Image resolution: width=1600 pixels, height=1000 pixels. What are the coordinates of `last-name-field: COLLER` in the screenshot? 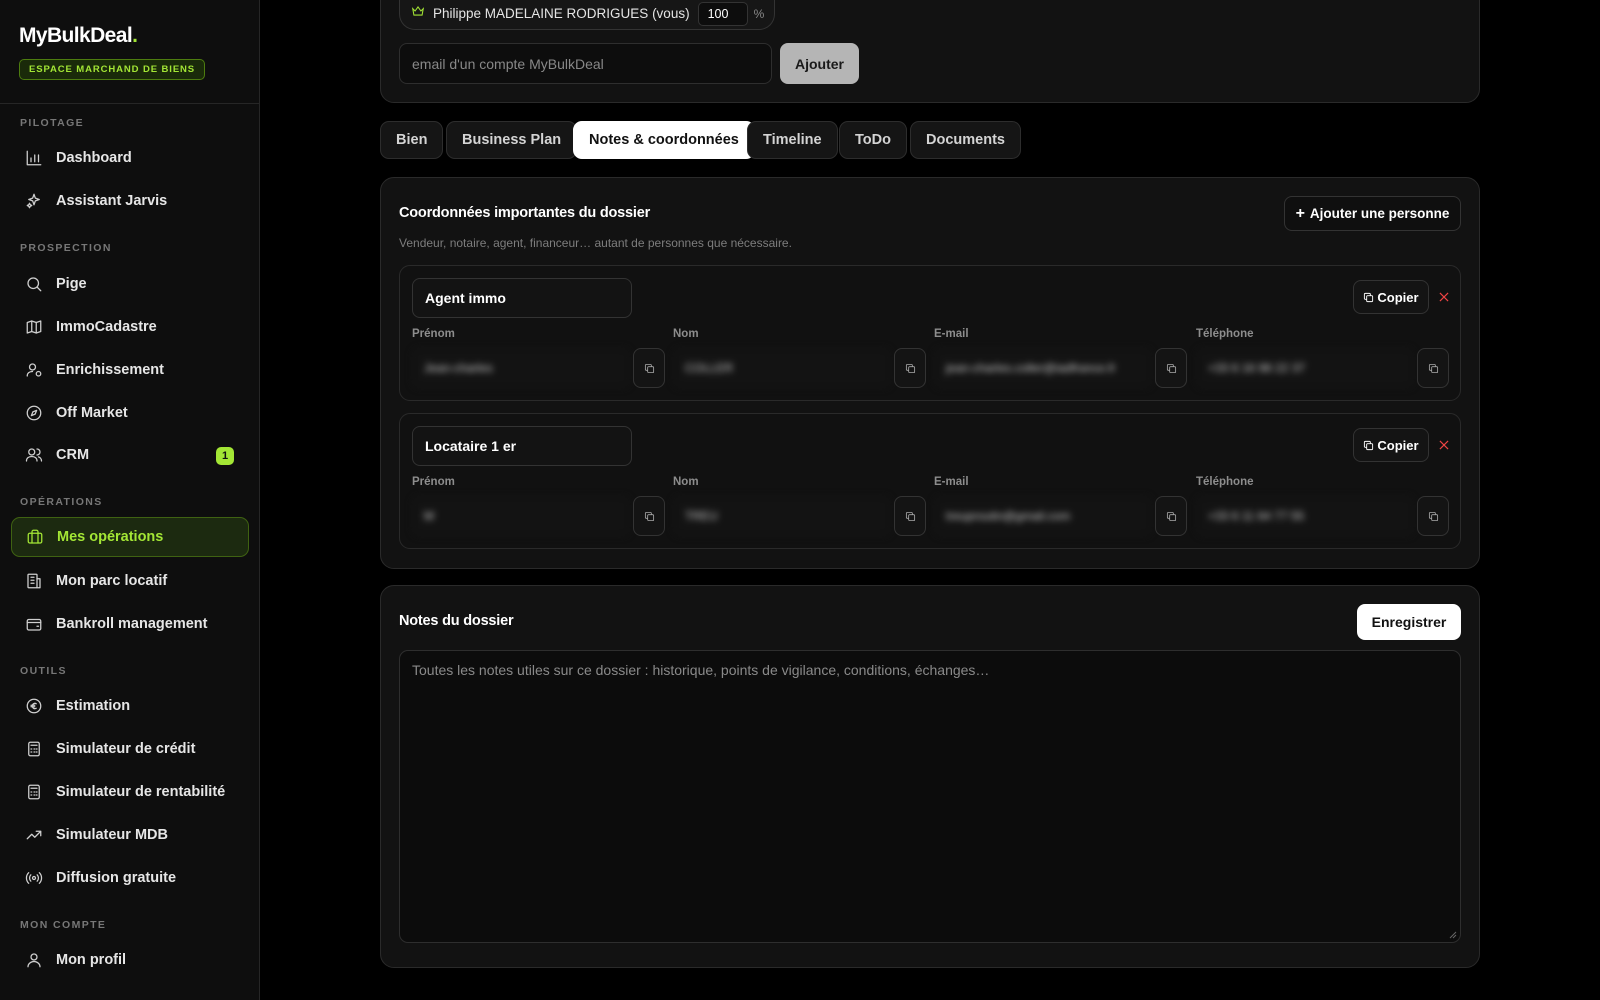 It's located at (782, 368).